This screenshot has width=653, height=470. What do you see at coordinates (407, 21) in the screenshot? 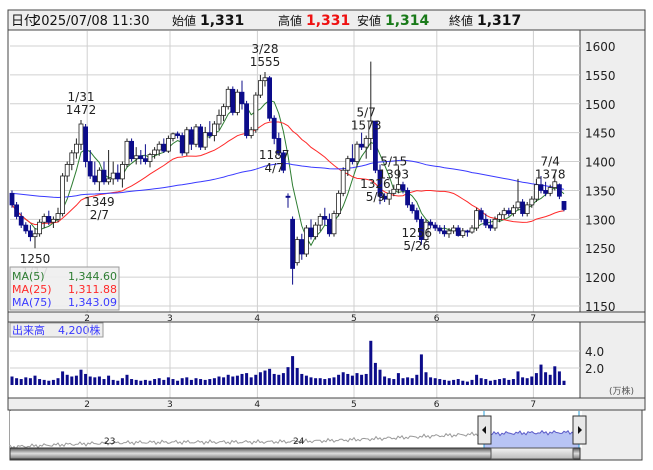
I see `header-low: 1,314` at bounding box center [407, 21].